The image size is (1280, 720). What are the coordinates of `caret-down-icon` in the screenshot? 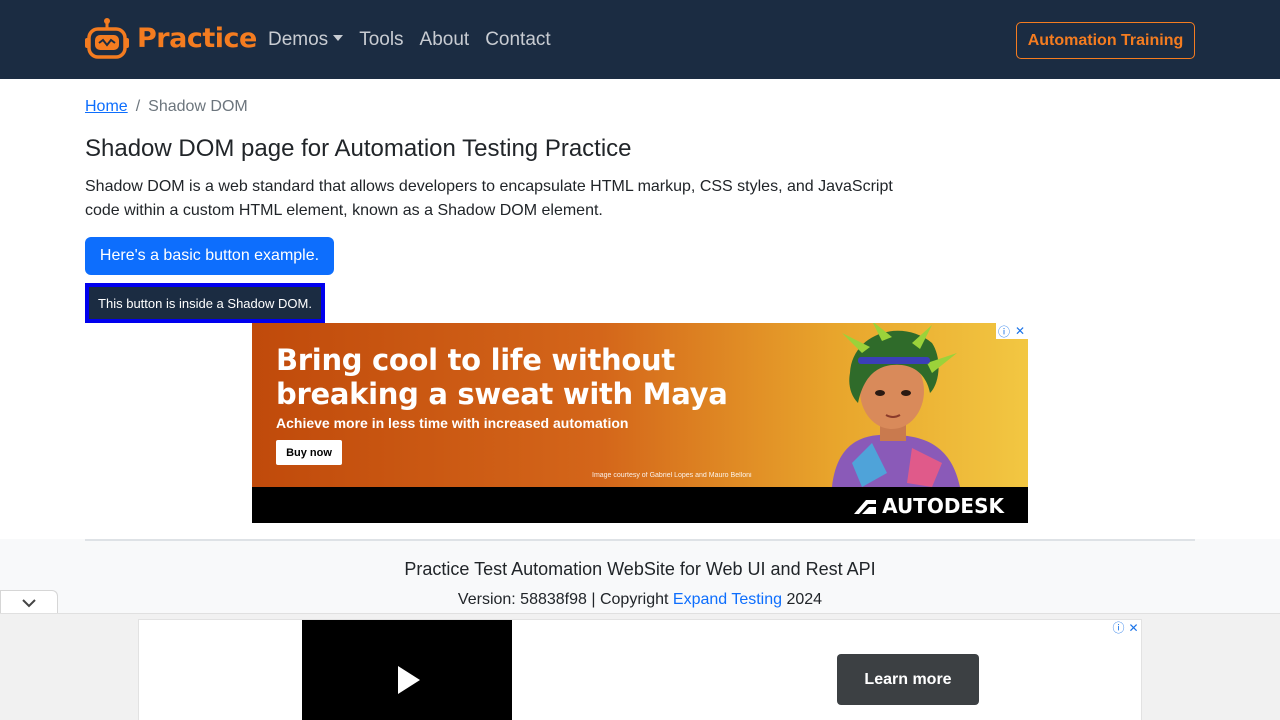 It's located at (338, 38).